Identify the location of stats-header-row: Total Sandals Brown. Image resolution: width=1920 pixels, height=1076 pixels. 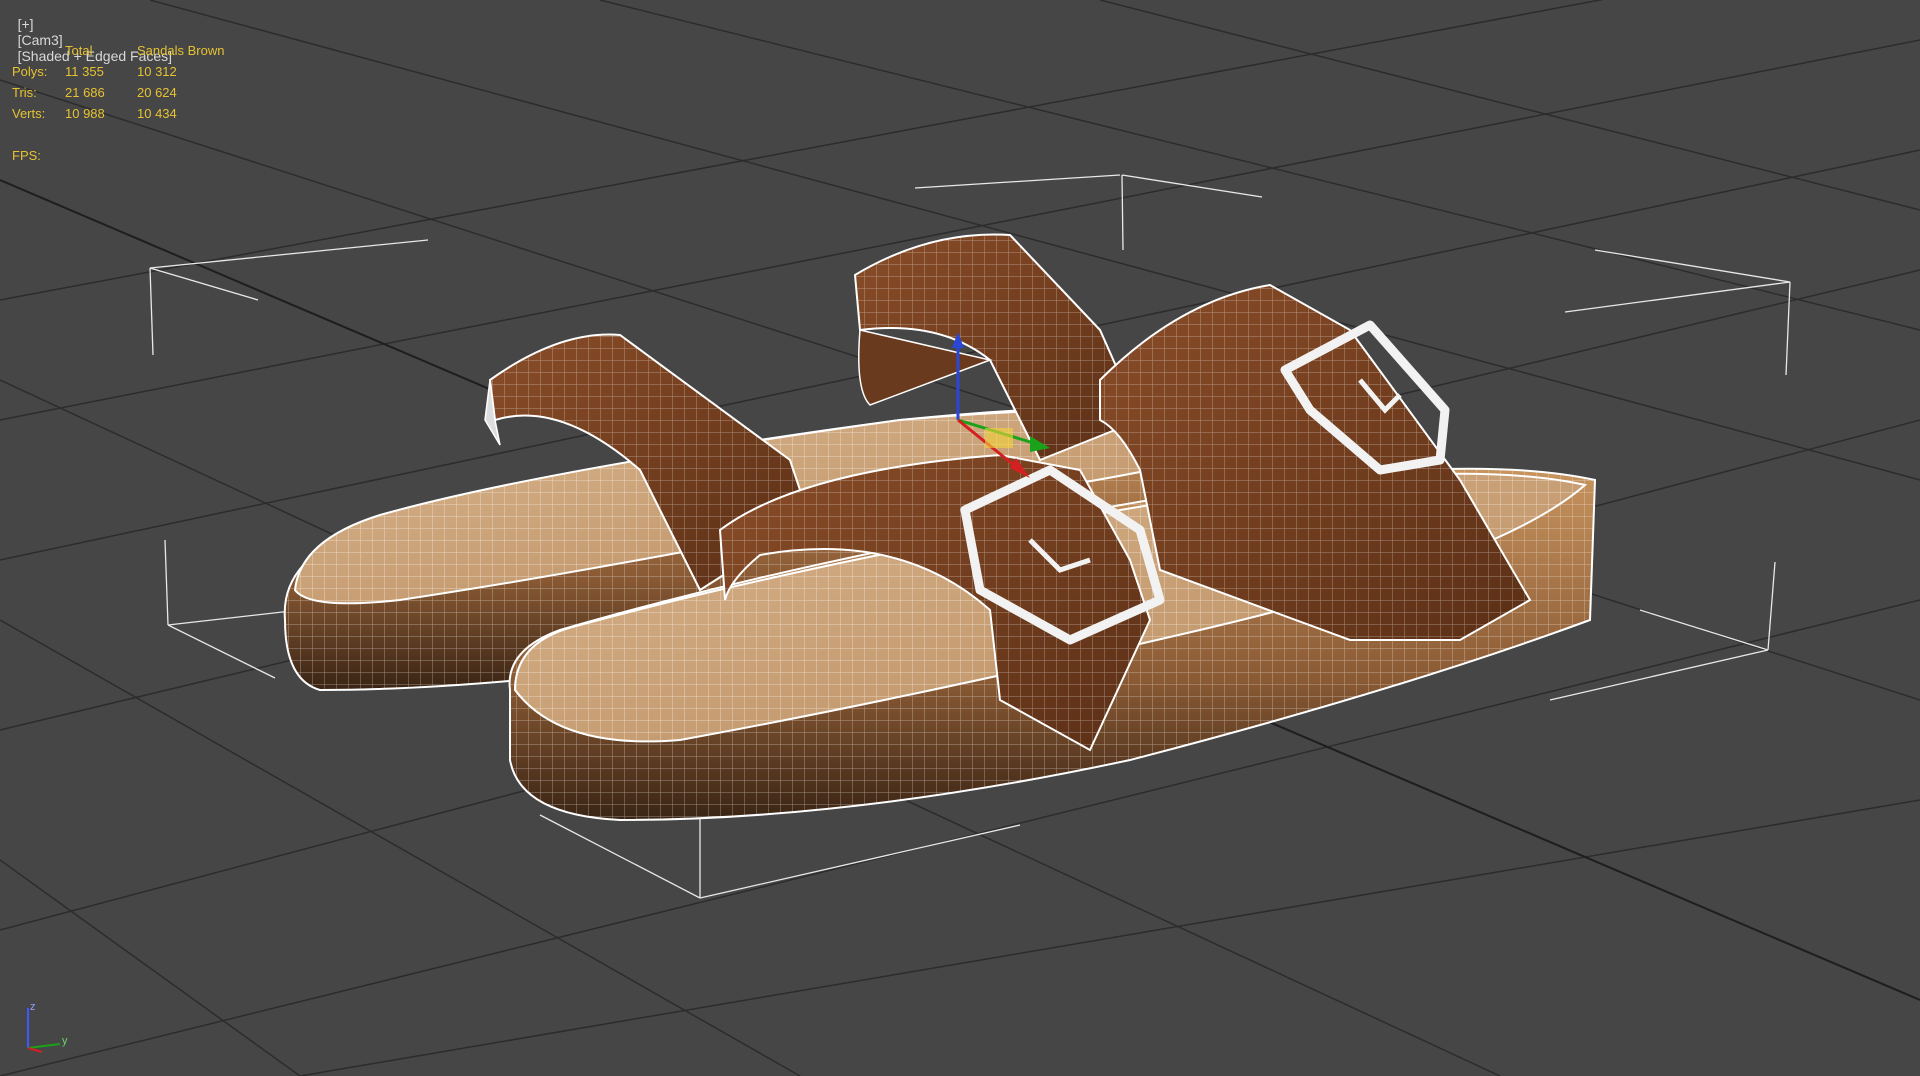
(134, 50).